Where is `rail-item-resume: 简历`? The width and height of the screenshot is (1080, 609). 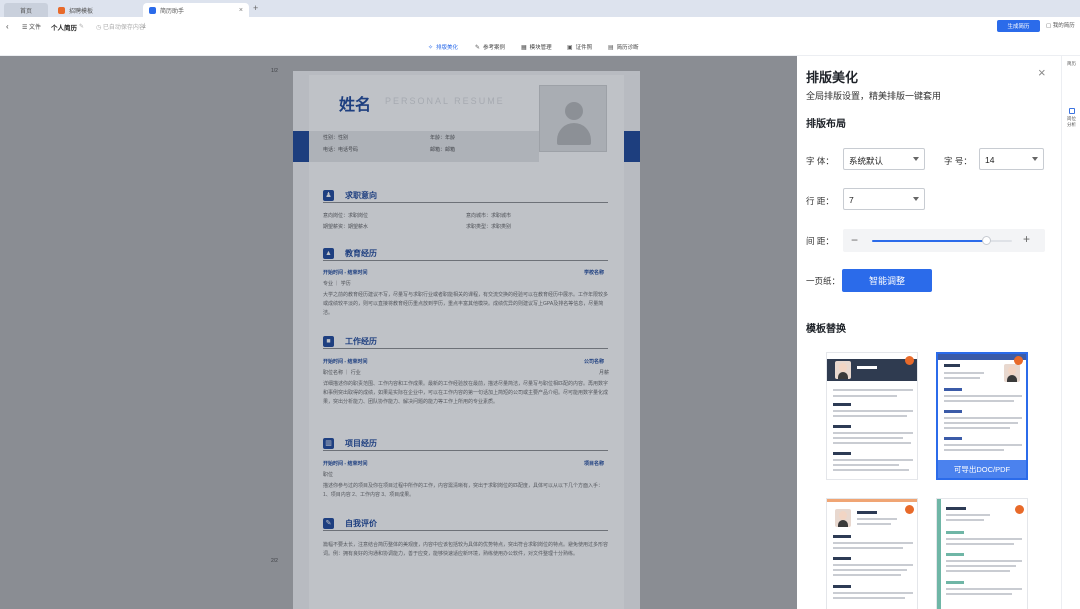
rail-item-resume: 简历 is located at coordinates (1071, 64).